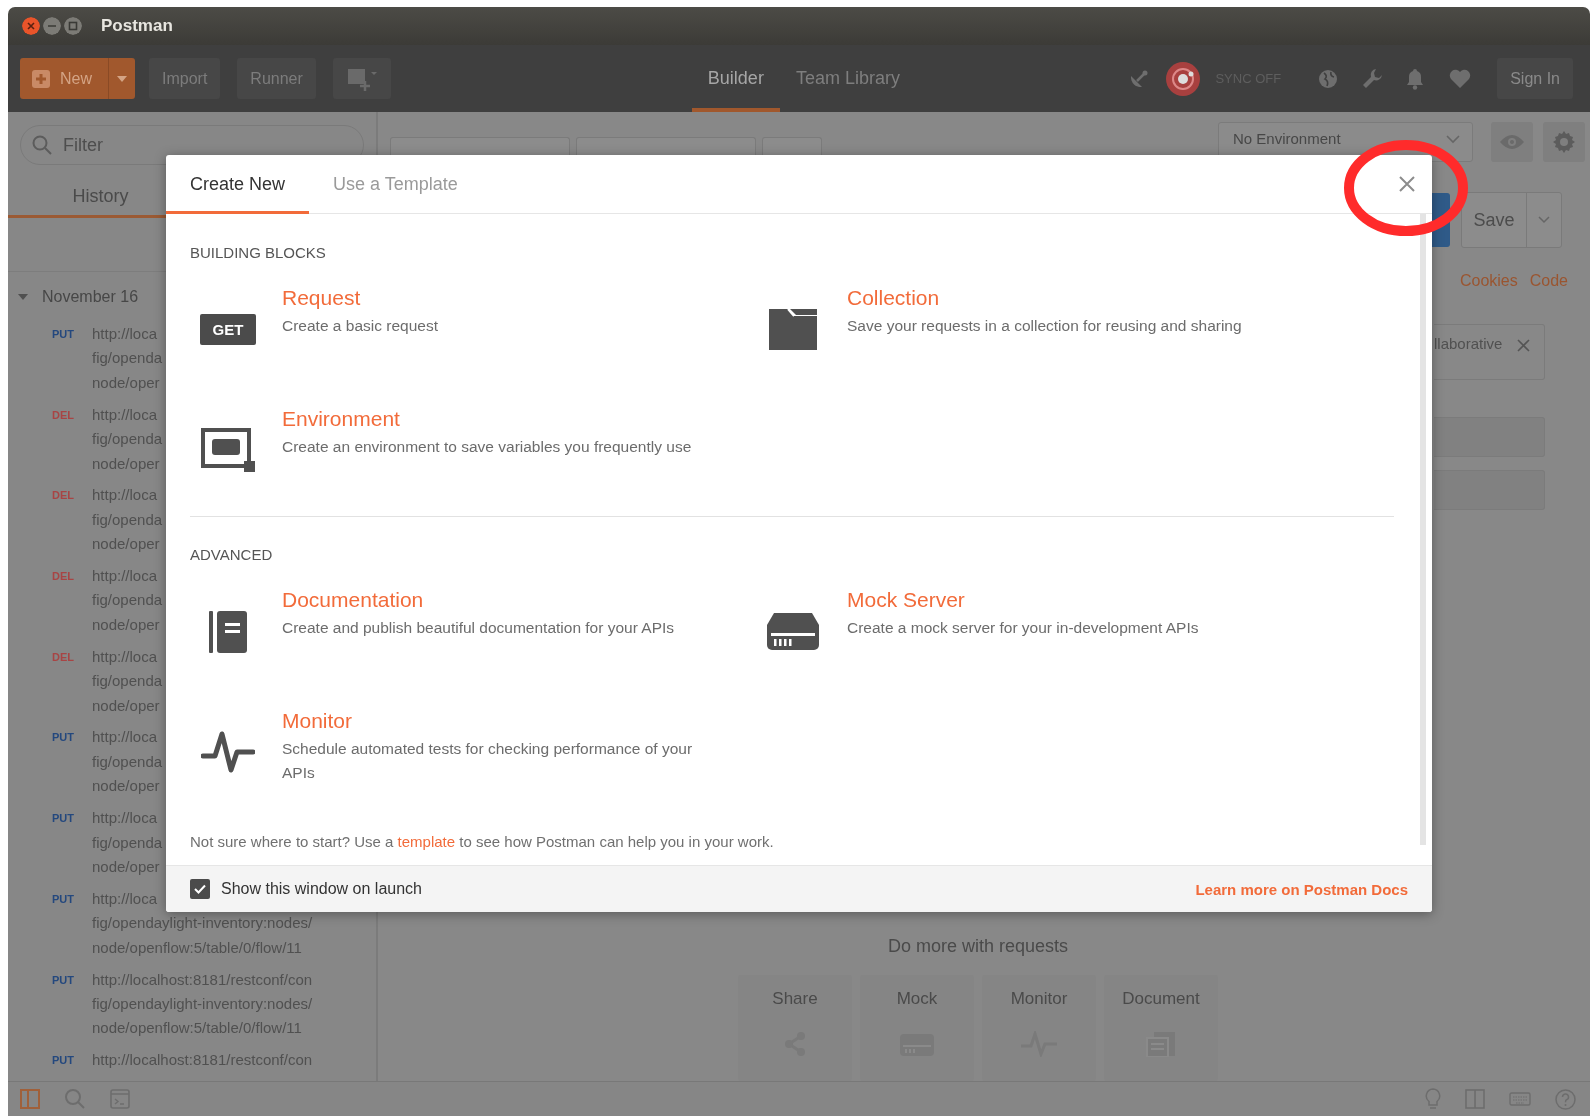  I want to click on template-link: template, so click(426, 841).